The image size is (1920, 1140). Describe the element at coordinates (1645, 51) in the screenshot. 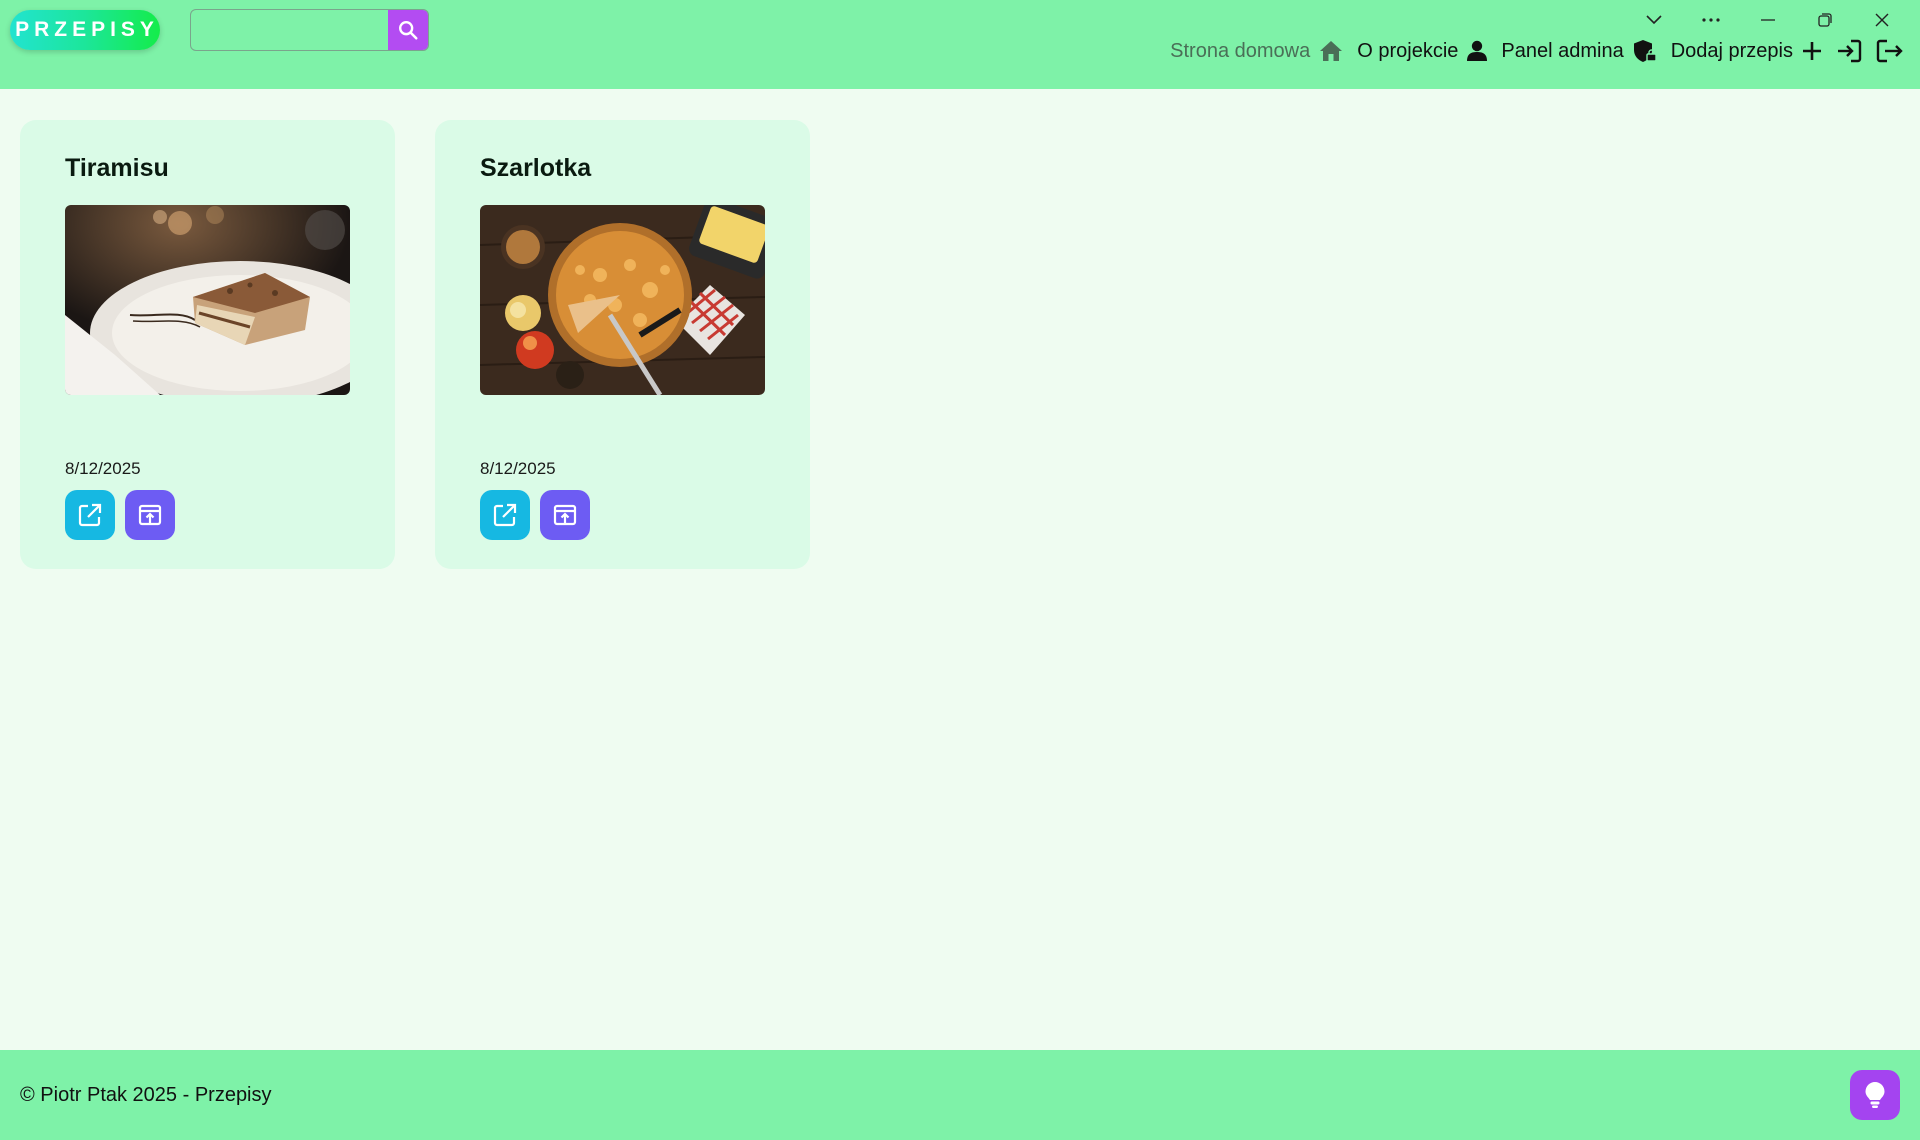

I see `shield-lock-icon` at that location.